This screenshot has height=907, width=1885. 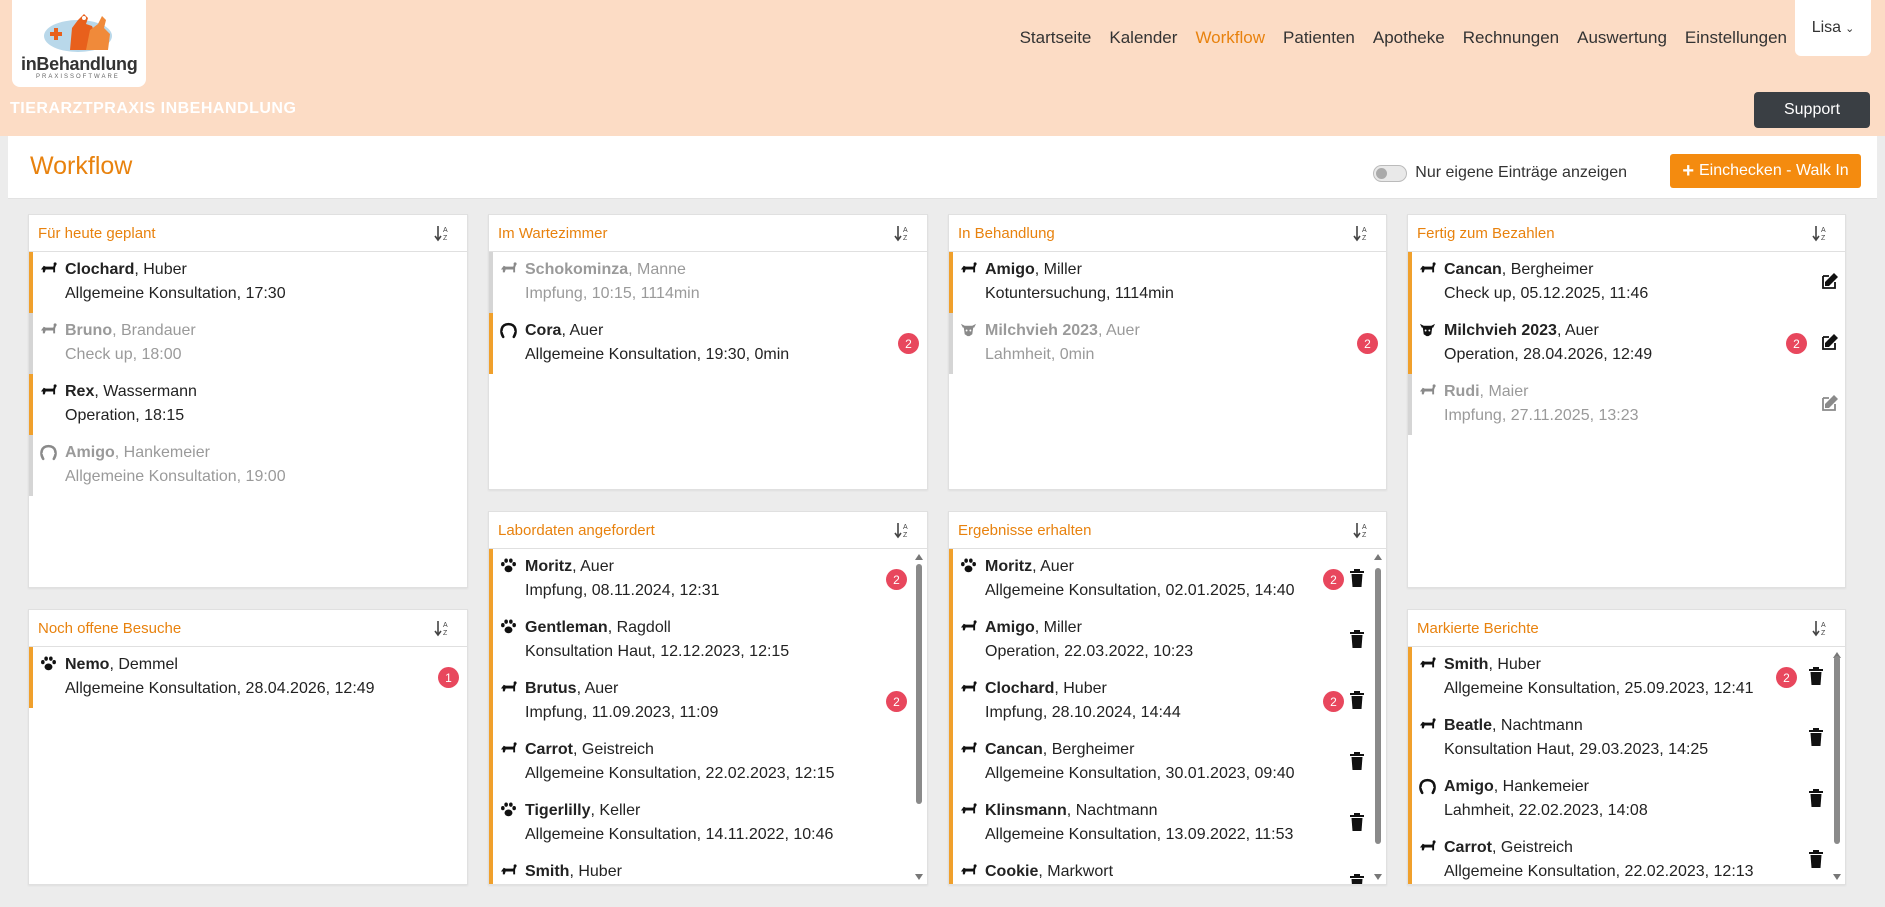 I want to click on support-button: Support, so click(x=1812, y=110).